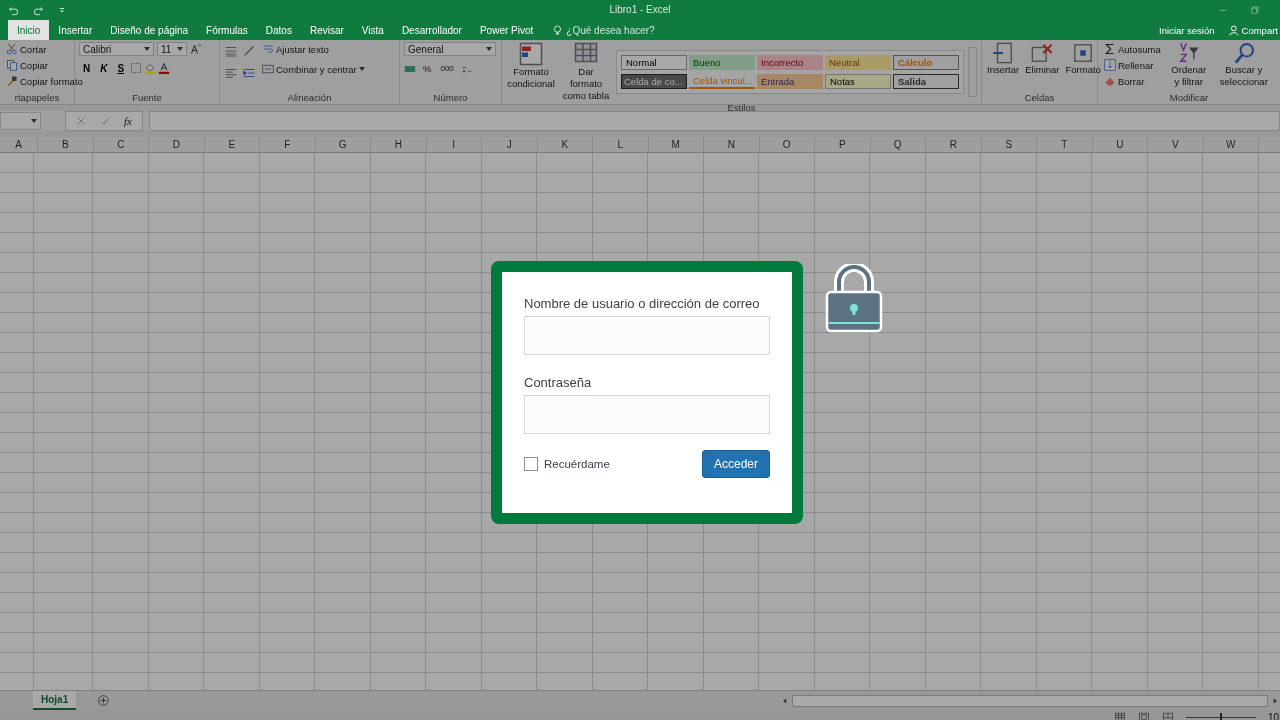 The image size is (1280, 720). Describe the element at coordinates (399, 144) in the screenshot. I see `column-header: H` at that location.